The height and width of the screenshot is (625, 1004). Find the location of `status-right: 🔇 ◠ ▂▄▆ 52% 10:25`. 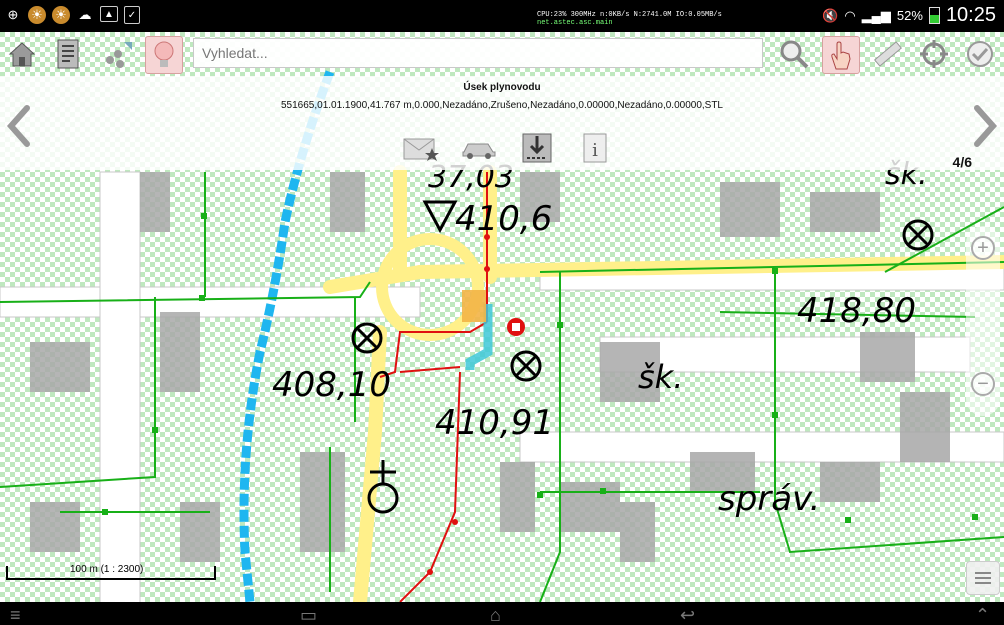

status-right: 🔇 ◠ ▂▄▆ 52% 10:25 is located at coordinates (909, 15).